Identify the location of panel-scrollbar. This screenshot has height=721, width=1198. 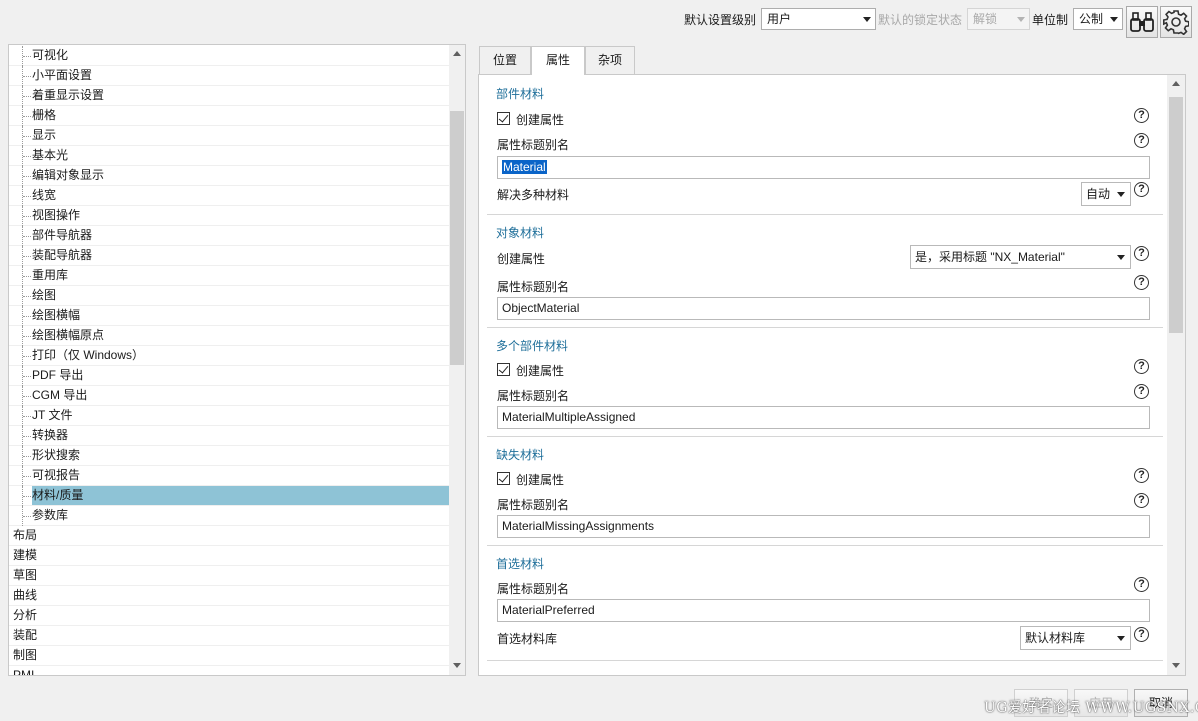
(1176, 375).